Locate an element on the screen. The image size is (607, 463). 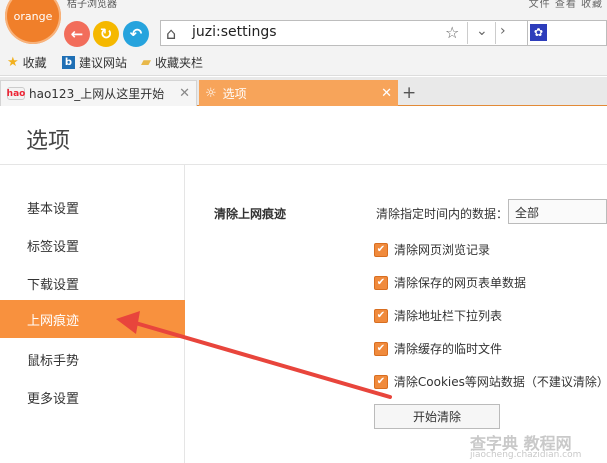
annotation-arrow is located at coordinates (254, 355).